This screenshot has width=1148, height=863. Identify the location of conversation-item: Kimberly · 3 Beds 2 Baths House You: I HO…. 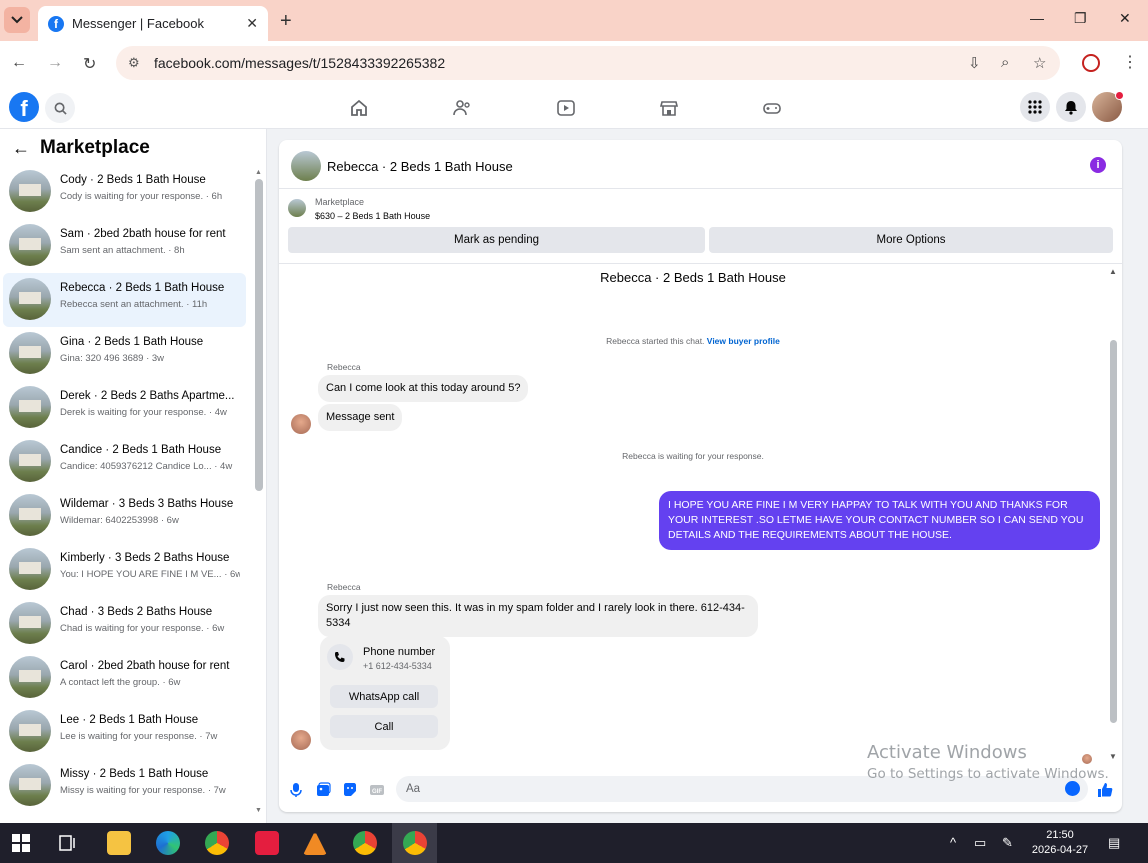
(124, 570).